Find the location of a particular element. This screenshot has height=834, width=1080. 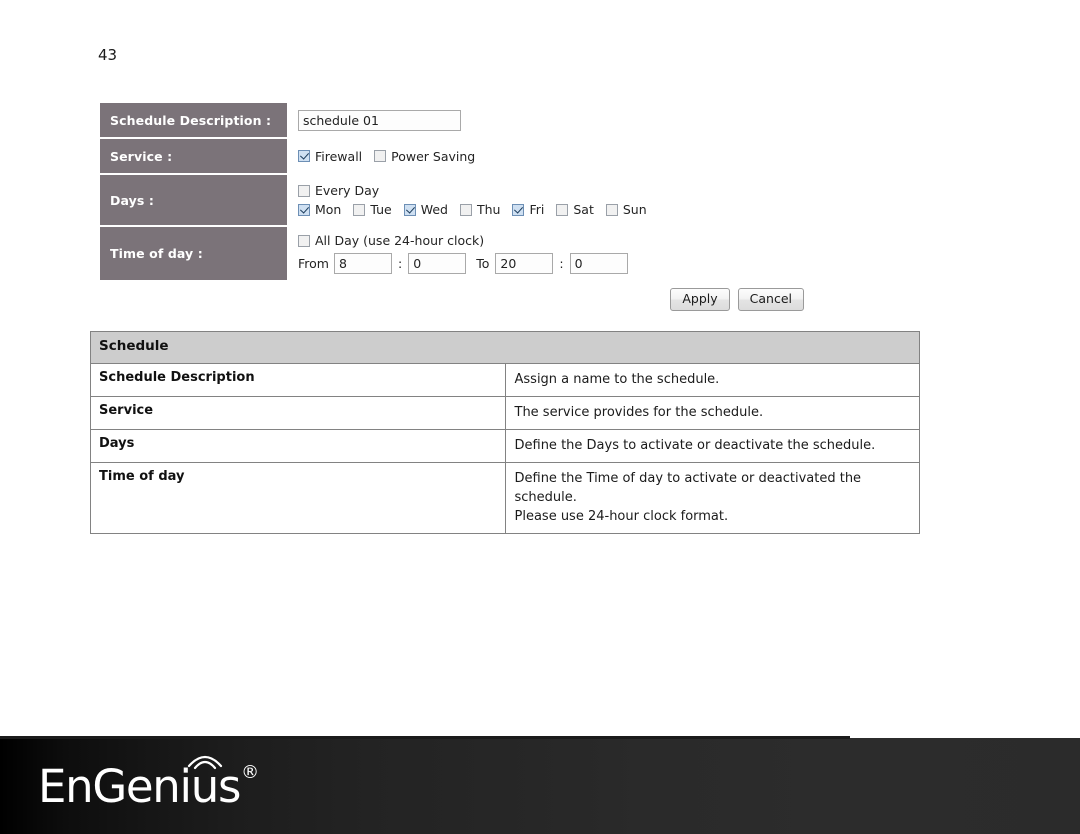

checkbox-thu: Thu is located at coordinates (480, 209).